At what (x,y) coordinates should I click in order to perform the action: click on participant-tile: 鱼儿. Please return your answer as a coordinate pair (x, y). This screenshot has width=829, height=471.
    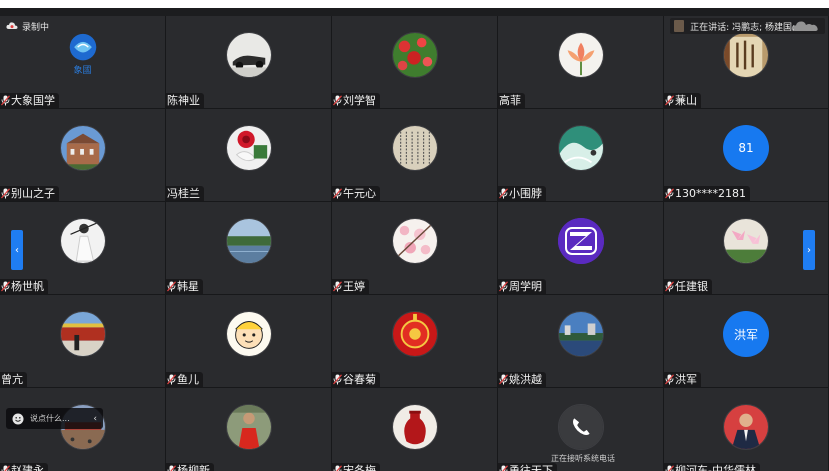
    Looking at the image, I should click on (249, 341).